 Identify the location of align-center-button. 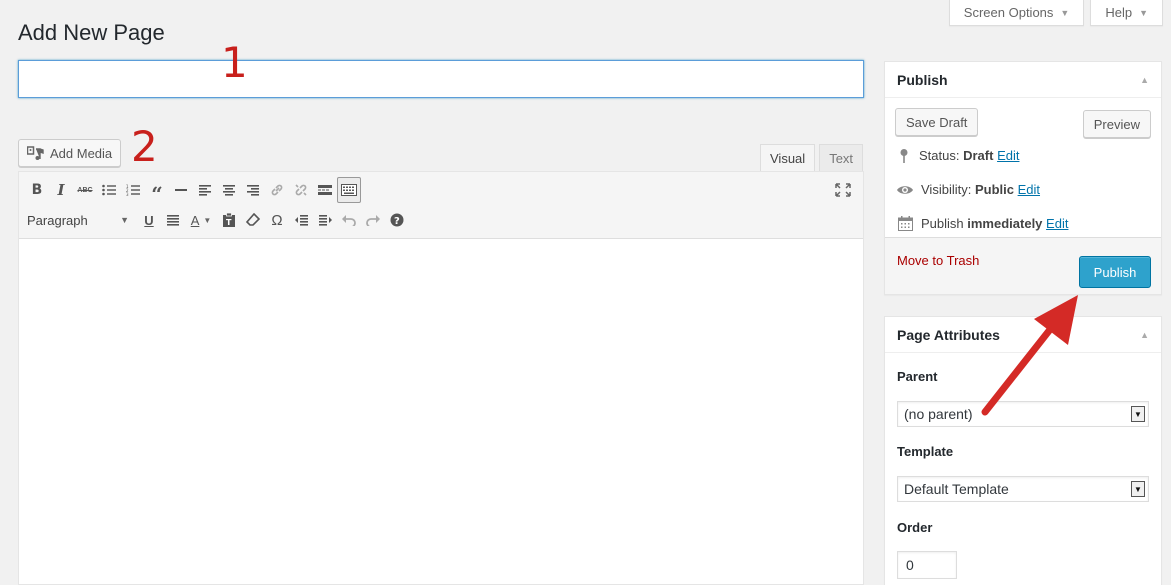
(229, 190).